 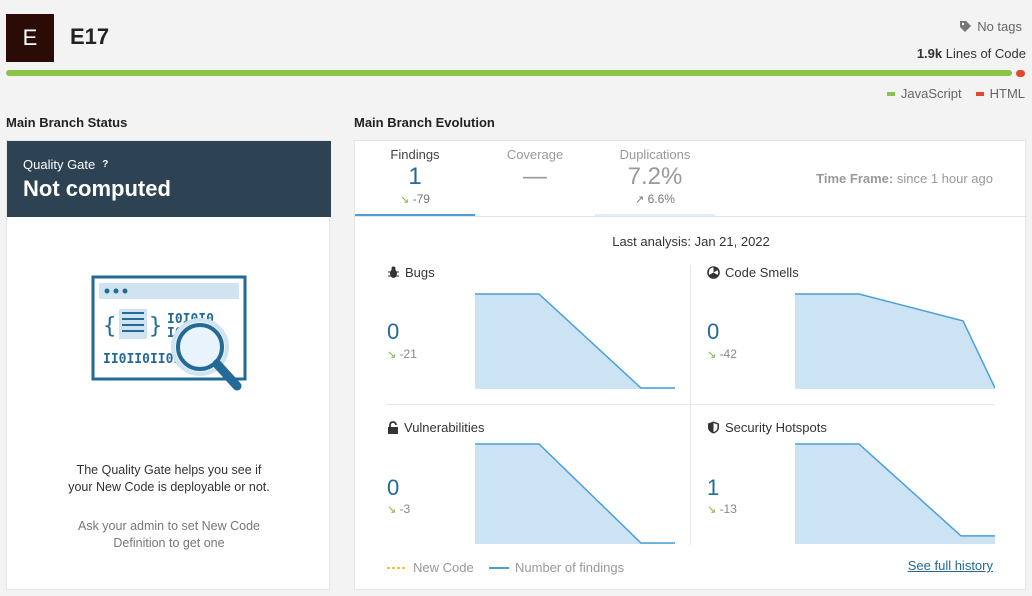 I want to click on legend-findings: Number of findings, so click(x=556, y=567).